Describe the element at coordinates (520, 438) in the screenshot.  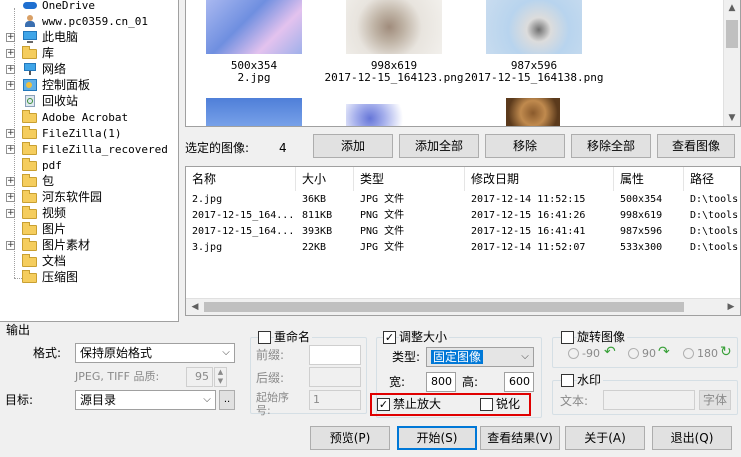
I see `view-result-button: 查看结果(V)` at that location.